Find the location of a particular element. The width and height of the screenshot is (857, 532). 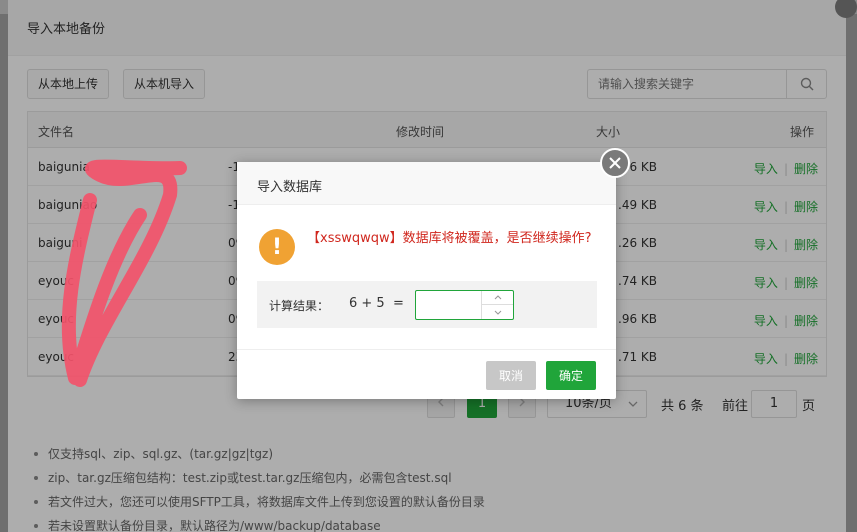

note-item: 仅支持sql、zip、sql.gz、(tar.gz|gz|tgz) is located at coordinates (259, 454).